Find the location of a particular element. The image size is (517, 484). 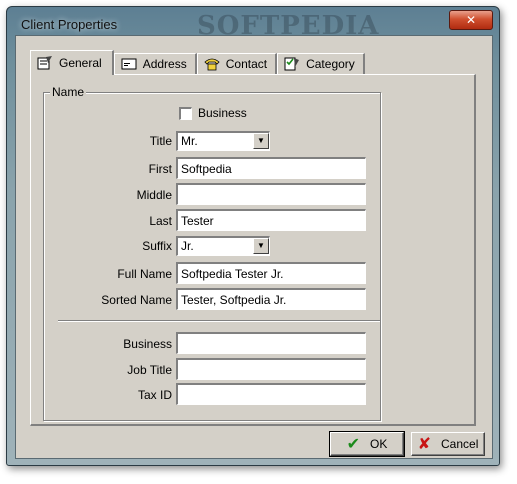

middle-label: Middle is located at coordinates (154, 195).